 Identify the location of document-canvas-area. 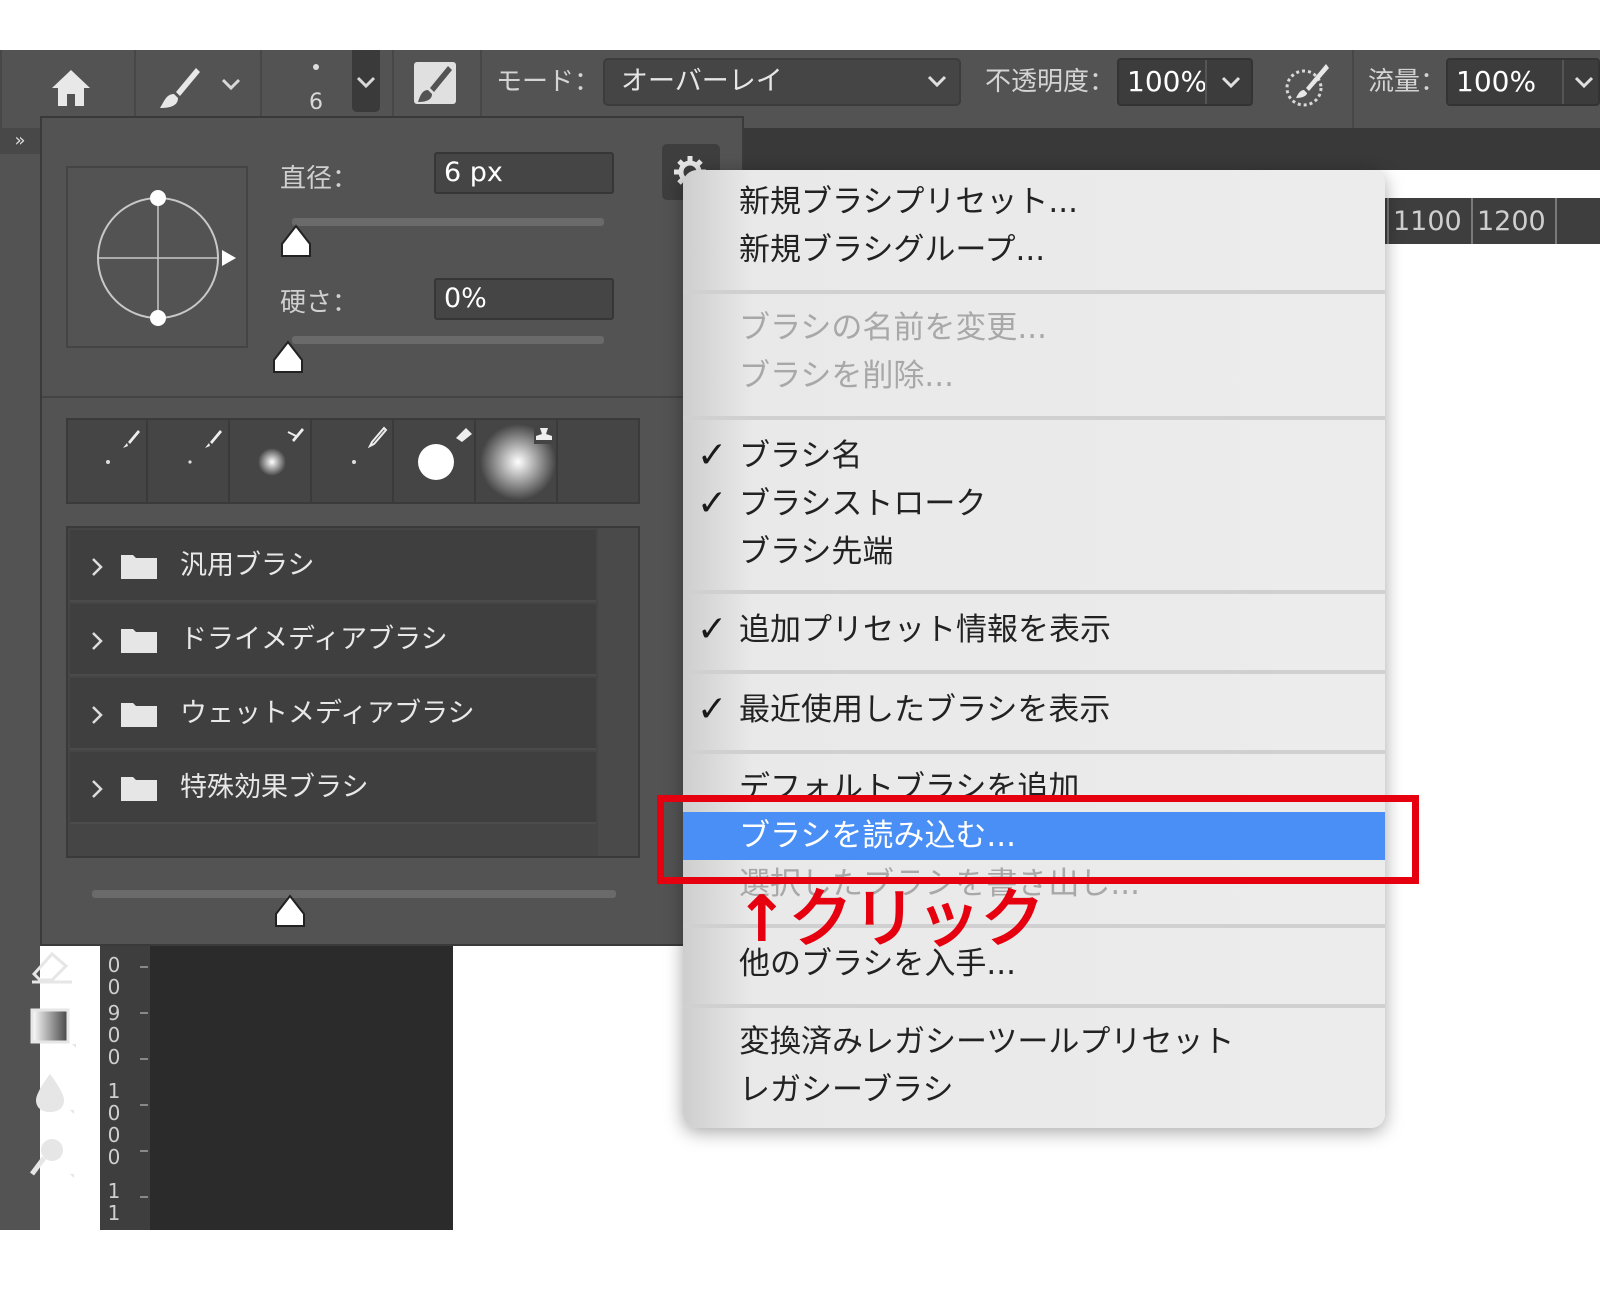
(301, 1088).